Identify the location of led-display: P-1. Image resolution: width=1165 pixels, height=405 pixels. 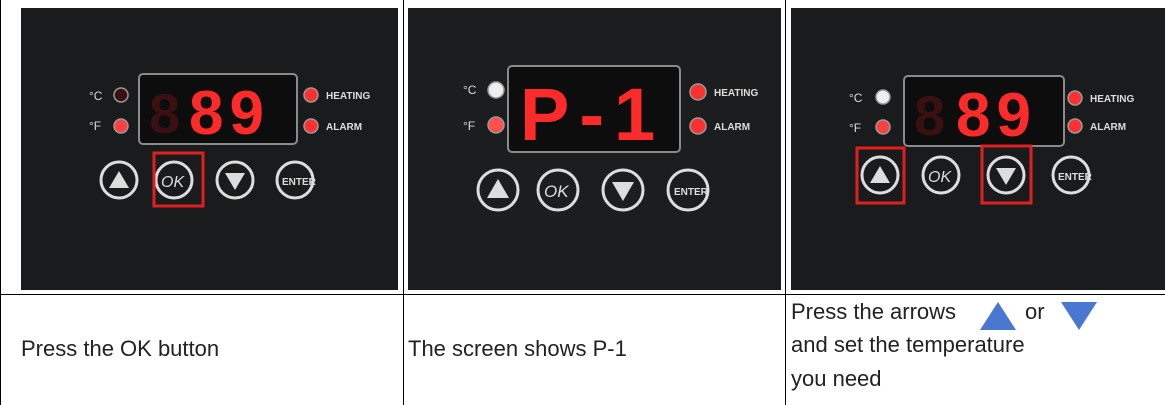
(592, 114).